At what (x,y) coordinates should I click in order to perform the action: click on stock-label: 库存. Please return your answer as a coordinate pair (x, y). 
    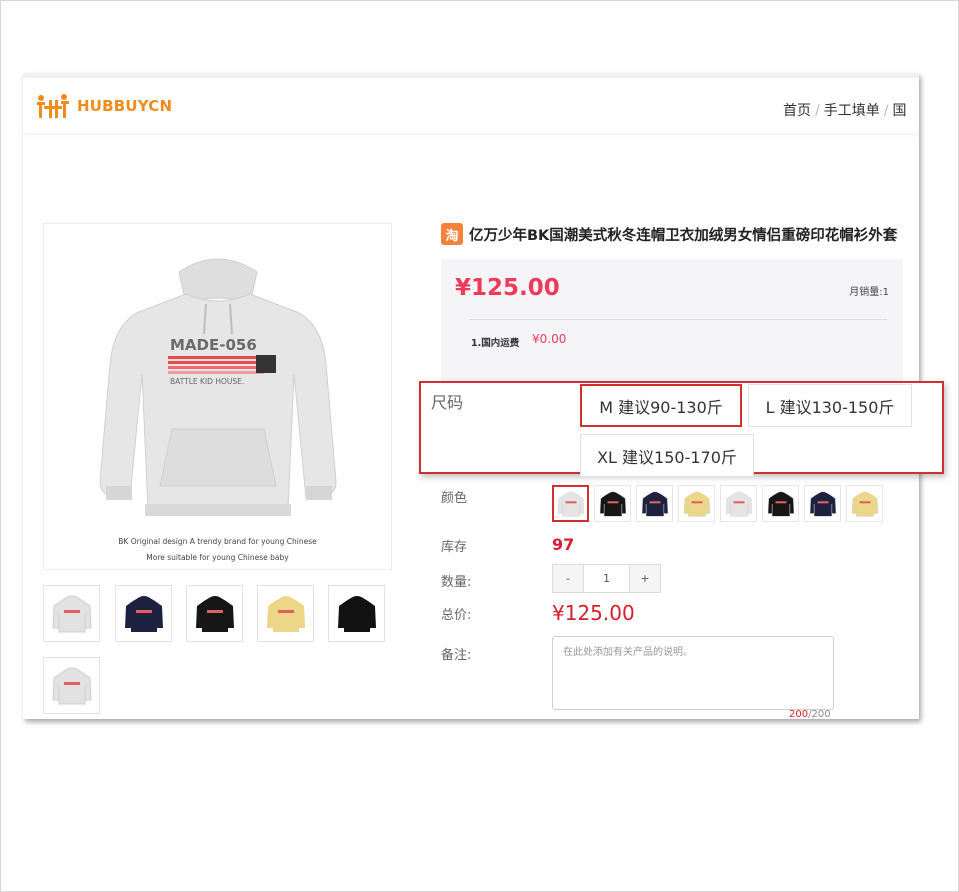
    Looking at the image, I should click on (454, 547).